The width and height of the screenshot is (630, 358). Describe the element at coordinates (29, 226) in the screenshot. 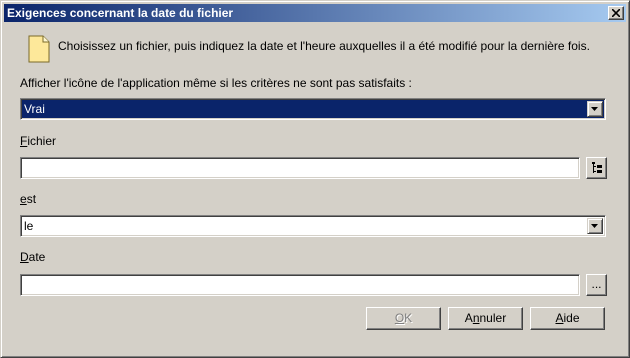

I see `operator-value: le` at that location.